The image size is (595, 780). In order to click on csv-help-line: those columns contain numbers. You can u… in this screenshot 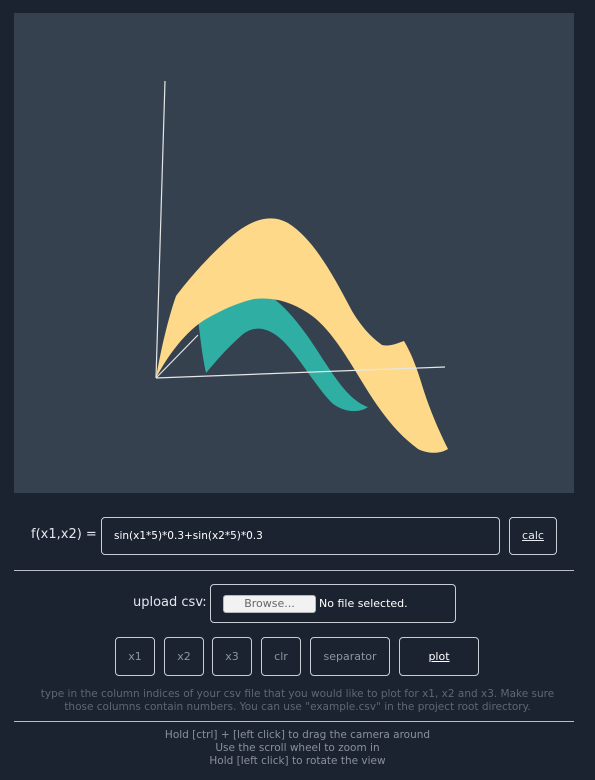, I will do `click(297, 707)`.